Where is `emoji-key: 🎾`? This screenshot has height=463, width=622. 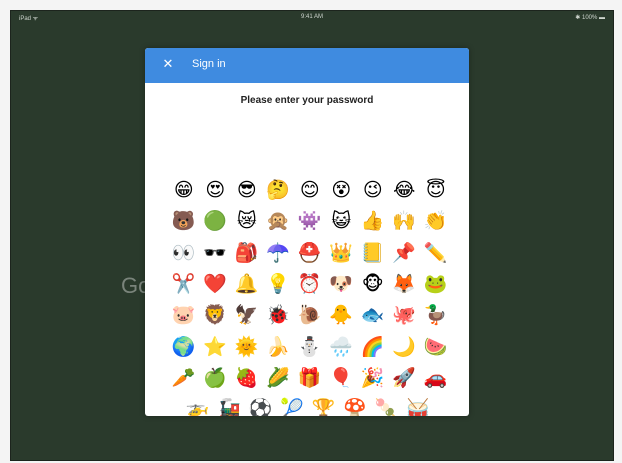 emoji-key: 🎾 is located at coordinates (293, 405).